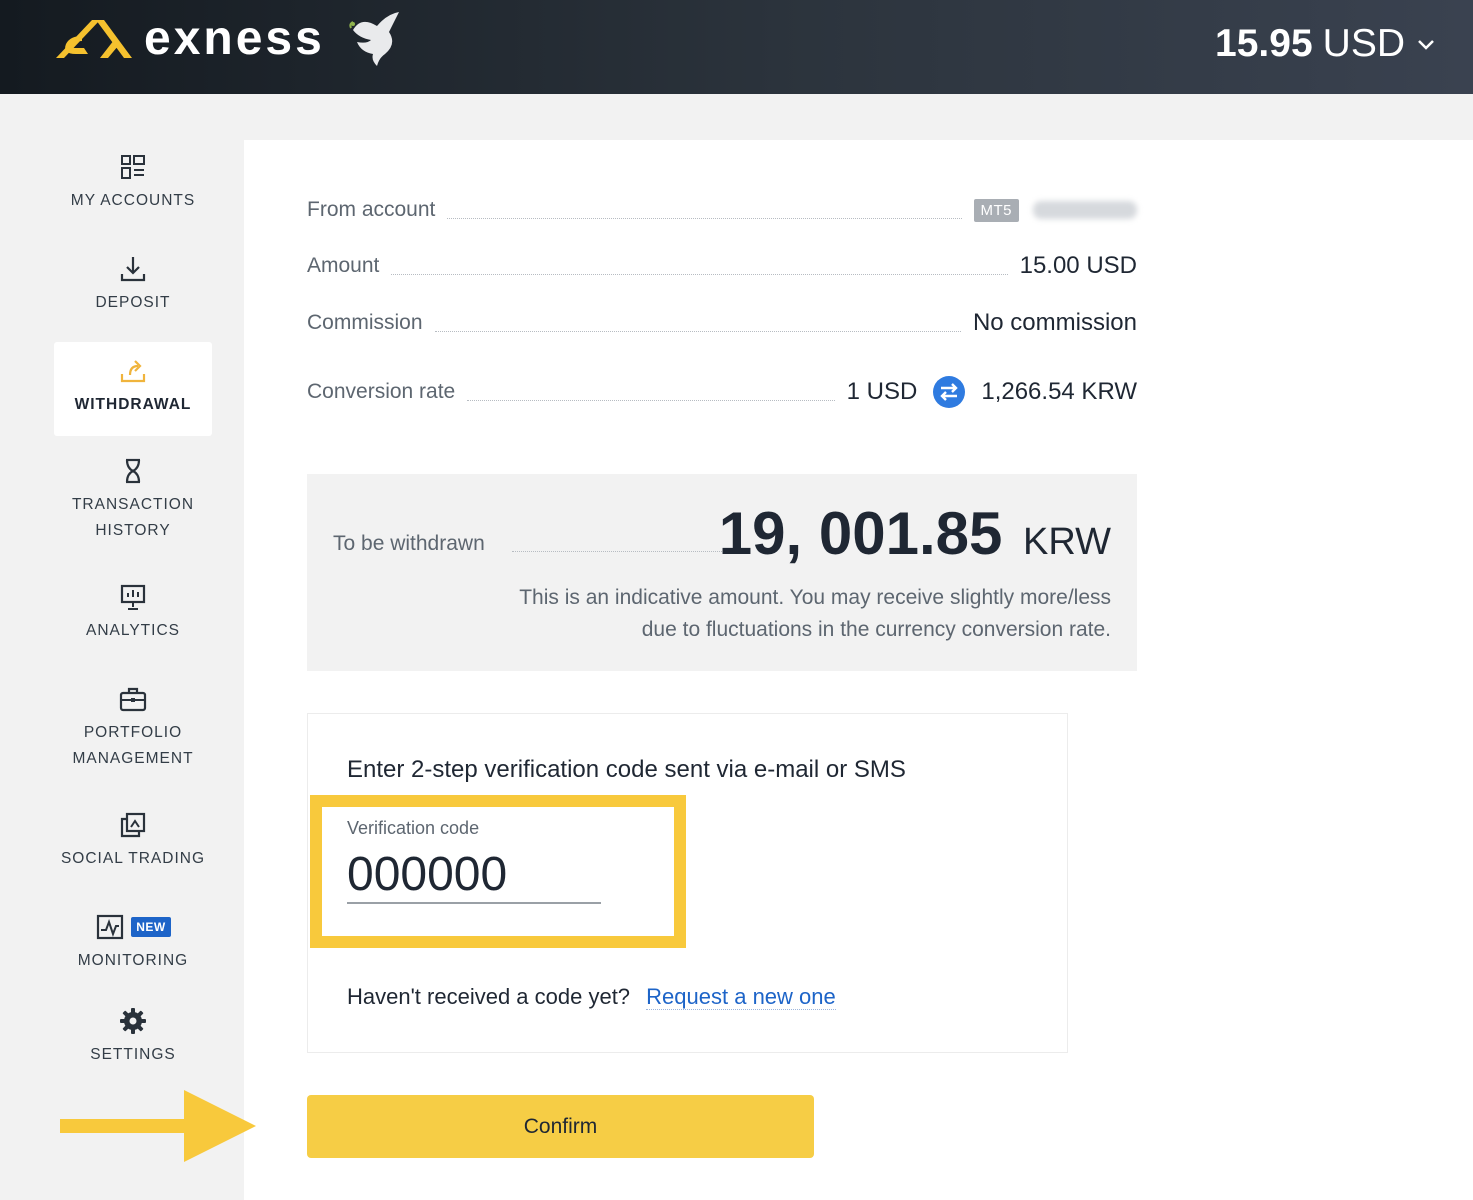 This screenshot has height=1200, width=1473. I want to click on hourglass-icon, so click(133, 471).